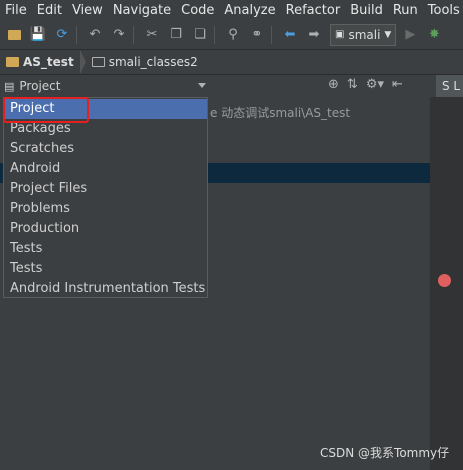 Image resolution: width=463 pixels, height=470 pixels. What do you see at coordinates (142, 10) in the screenshot?
I see `menu-navigate: Navigate` at bounding box center [142, 10].